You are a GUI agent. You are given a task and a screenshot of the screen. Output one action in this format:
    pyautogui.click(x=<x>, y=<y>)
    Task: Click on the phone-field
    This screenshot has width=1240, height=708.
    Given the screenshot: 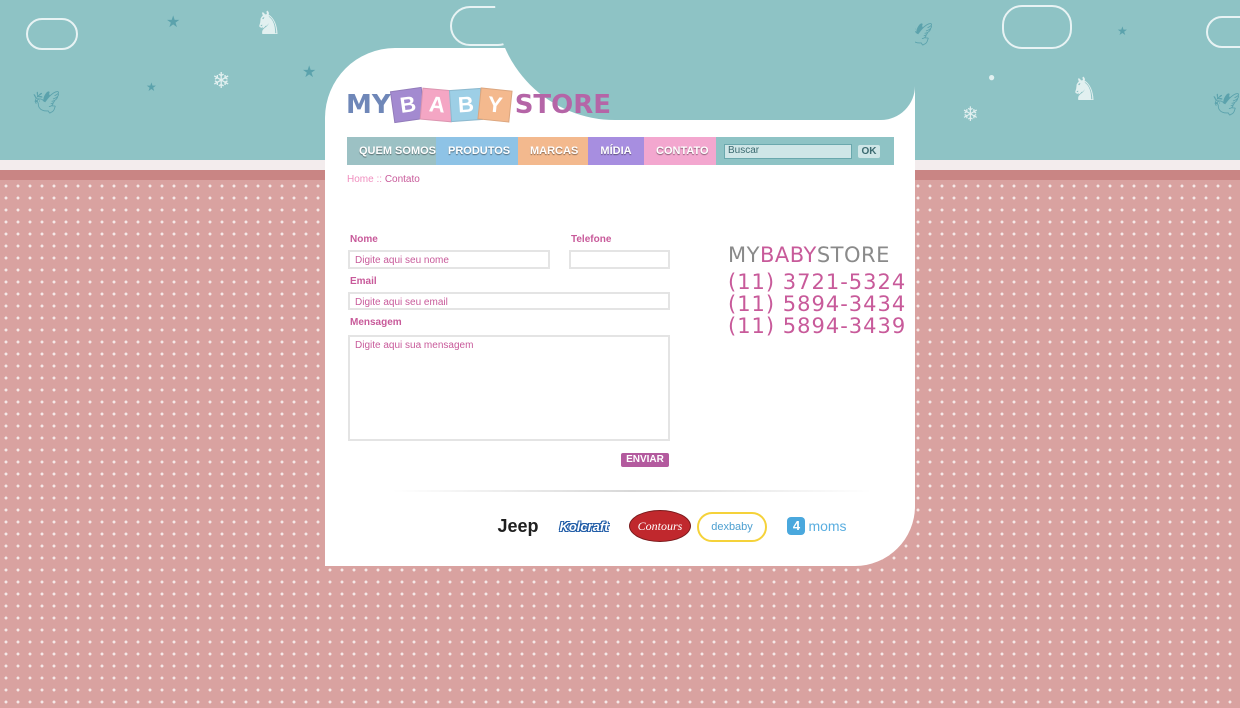 What is the action you would take?
    pyautogui.click(x=619, y=259)
    